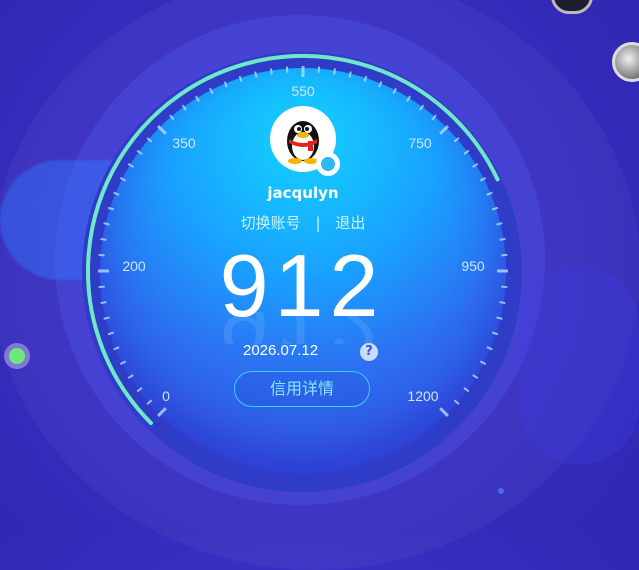 Image resolution: width=639 pixels, height=570 pixels. What do you see at coordinates (271, 223) in the screenshot?
I see `switch-account-link: 切换账号` at bounding box center [271, 223].